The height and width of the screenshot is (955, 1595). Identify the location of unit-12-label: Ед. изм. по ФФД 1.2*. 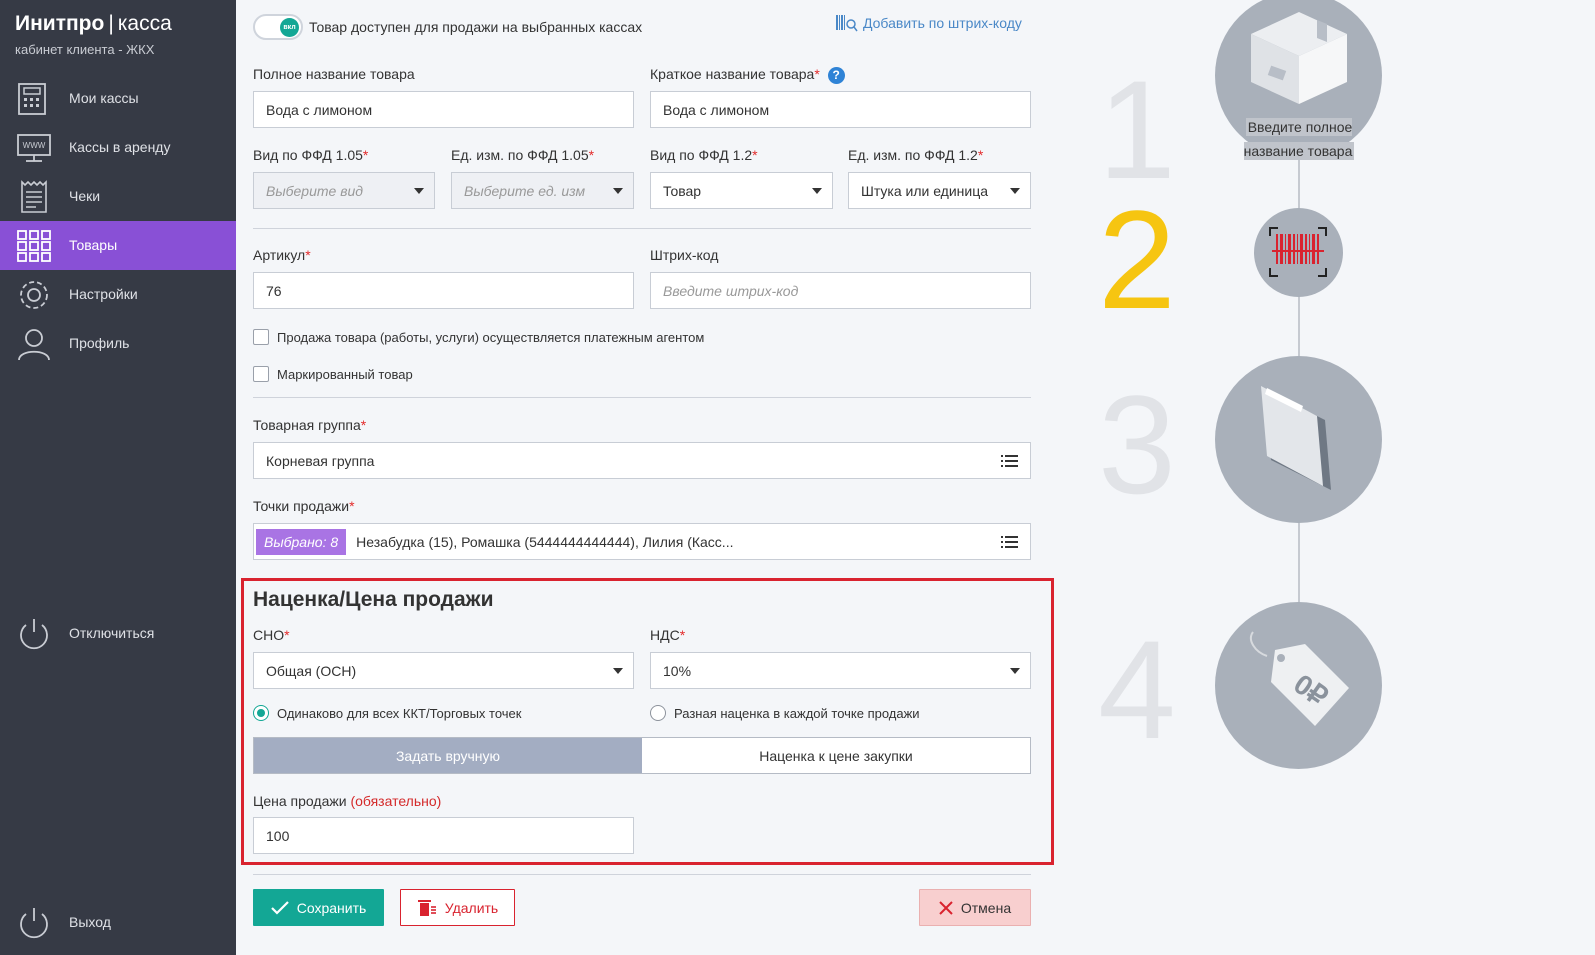
(916, 155).